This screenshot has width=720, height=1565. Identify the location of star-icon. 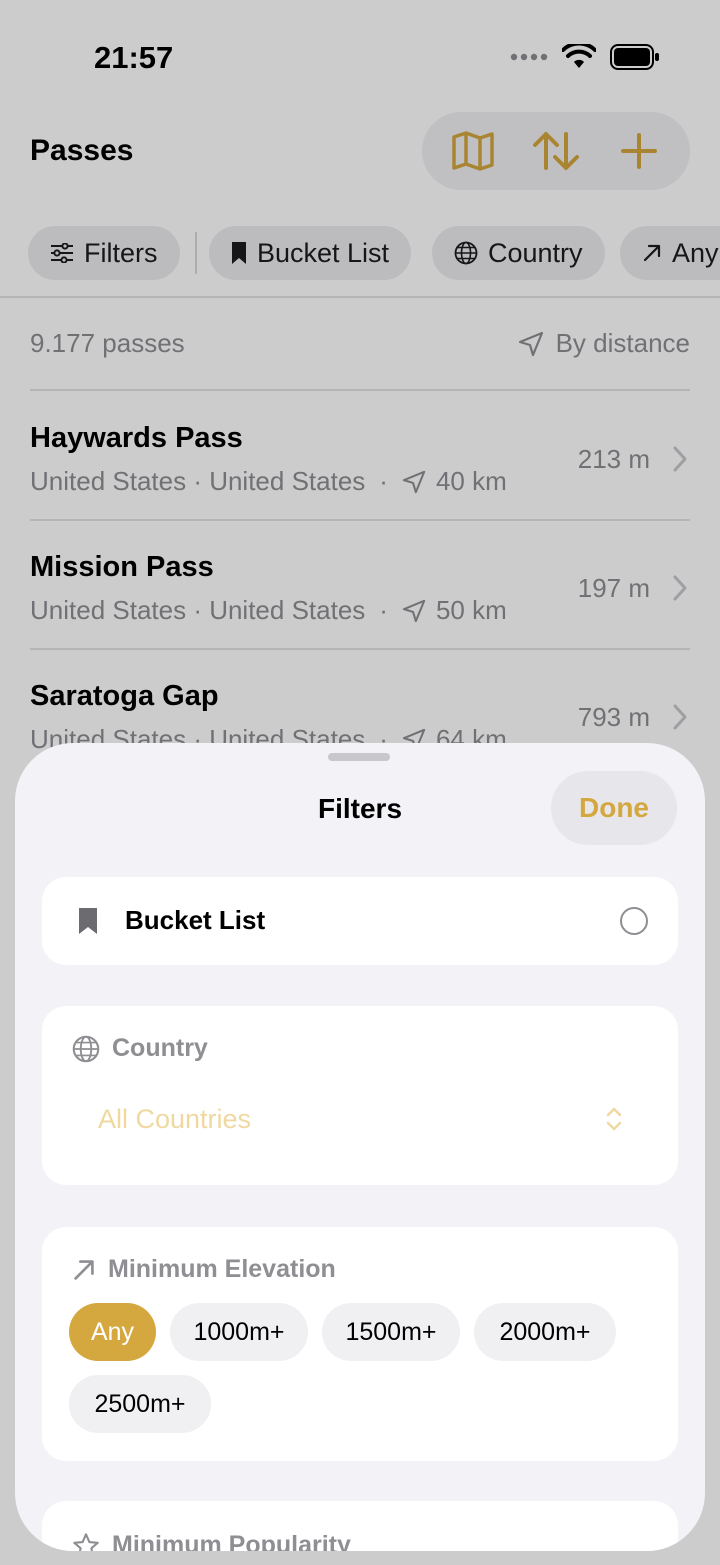
(86, 1541).